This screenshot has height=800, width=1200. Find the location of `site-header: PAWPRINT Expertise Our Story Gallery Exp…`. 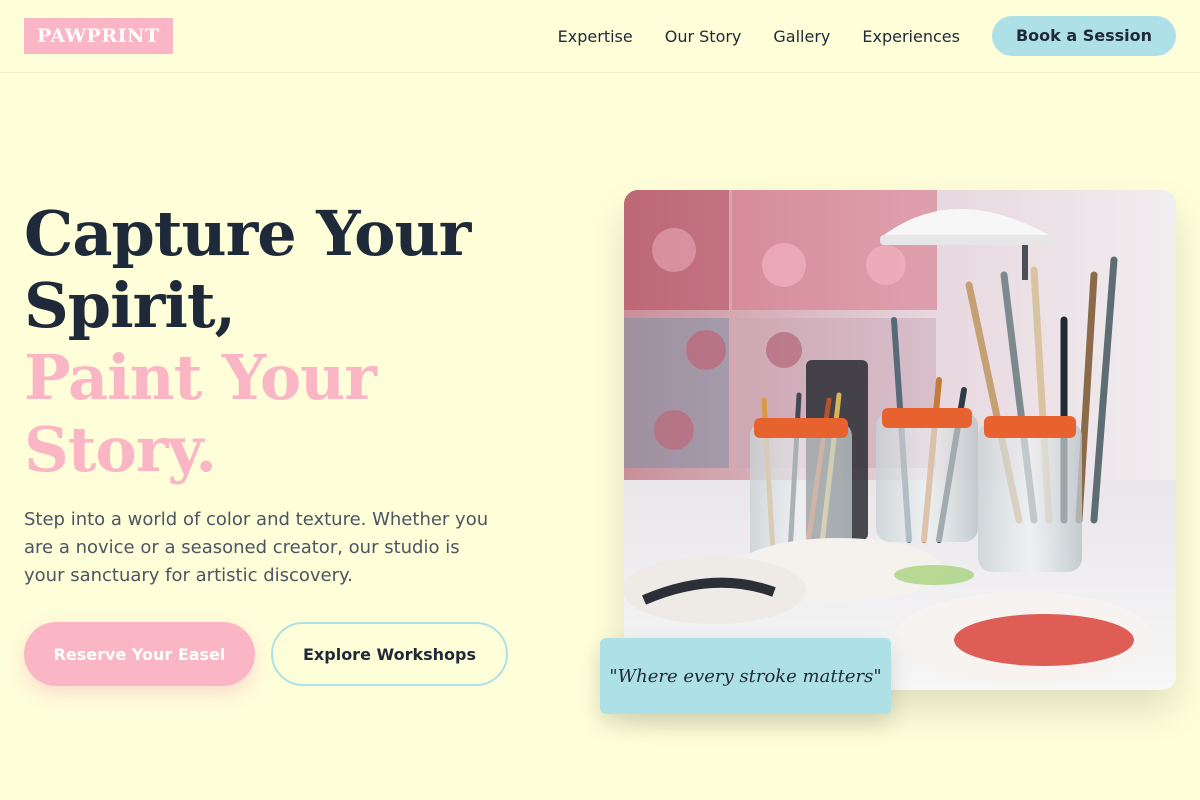

site-header: PAWPRINT Expertise Our Story Gallery Exp… is located at coordinates (600, 36).